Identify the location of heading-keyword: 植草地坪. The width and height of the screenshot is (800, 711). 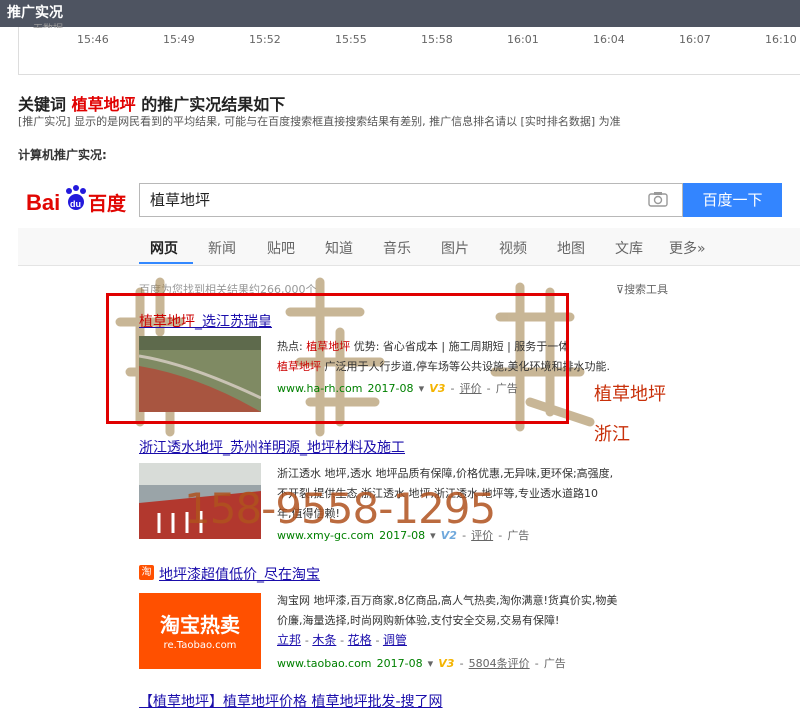
(103, 104).